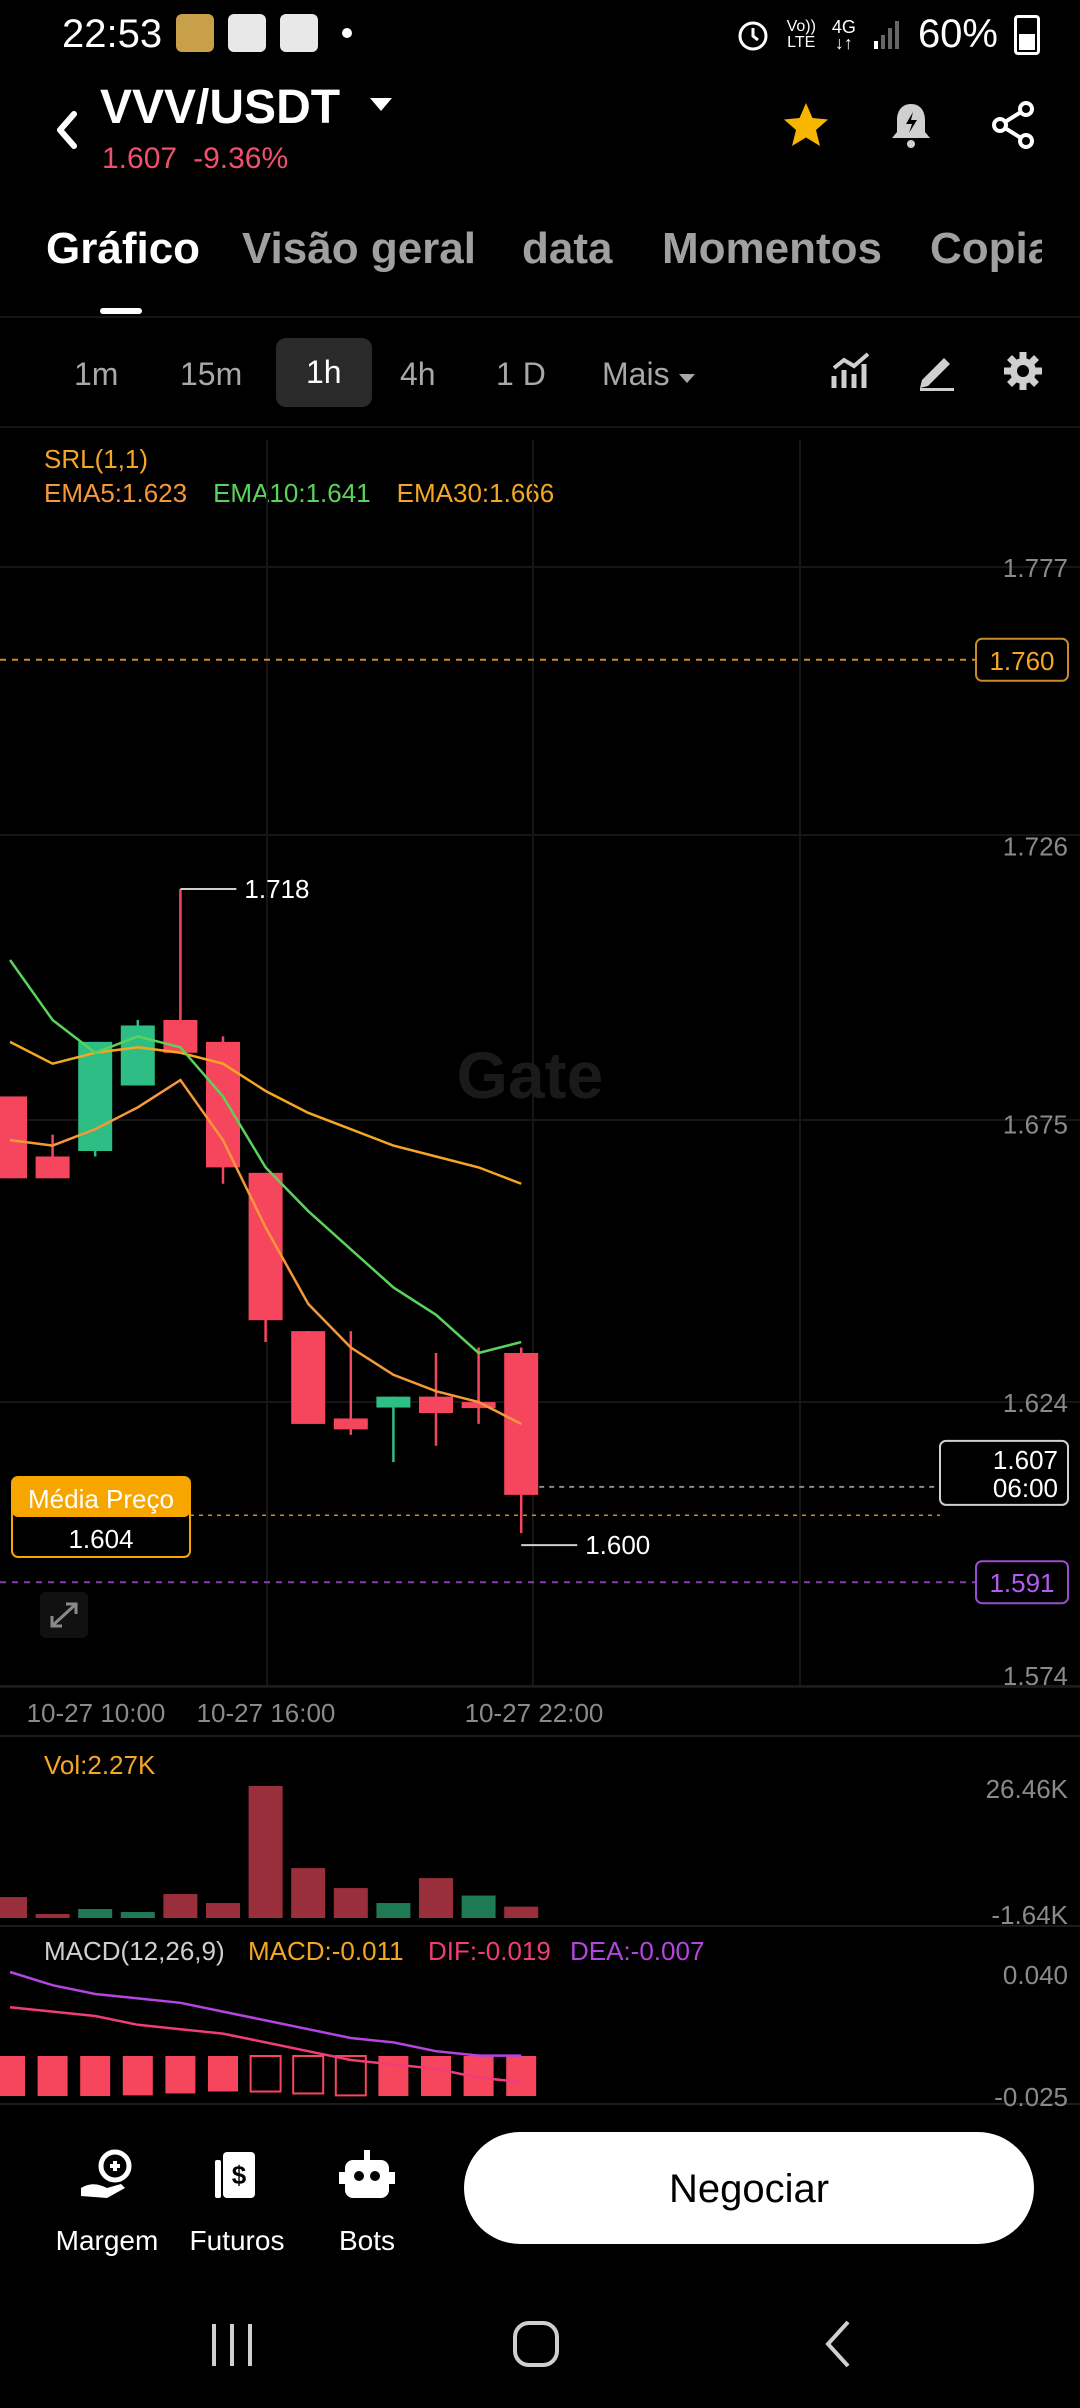  Describe the element at coordinates (806, 125) in the screenshot. I see `favorite-star-icon` at that location.